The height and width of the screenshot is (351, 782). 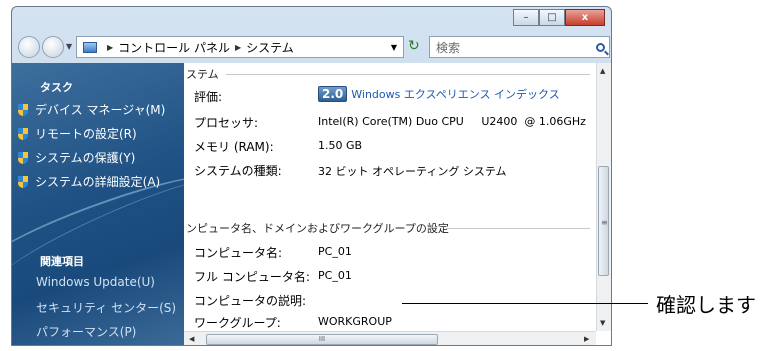 What do you see at coordinates (106, 307) in the screenshot?
I see `sidebar-link-security-center: セキュリティ センター(S)` at bounding box center [106, 307].